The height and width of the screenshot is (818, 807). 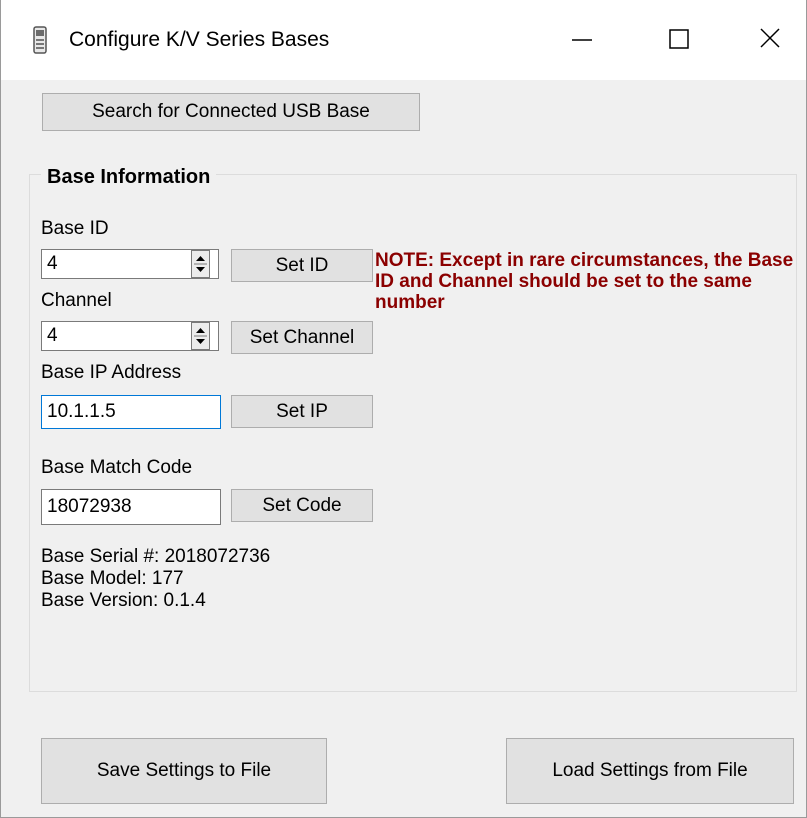 I want to click on set-ip-button: Set IP, so click(x=302, y=411).